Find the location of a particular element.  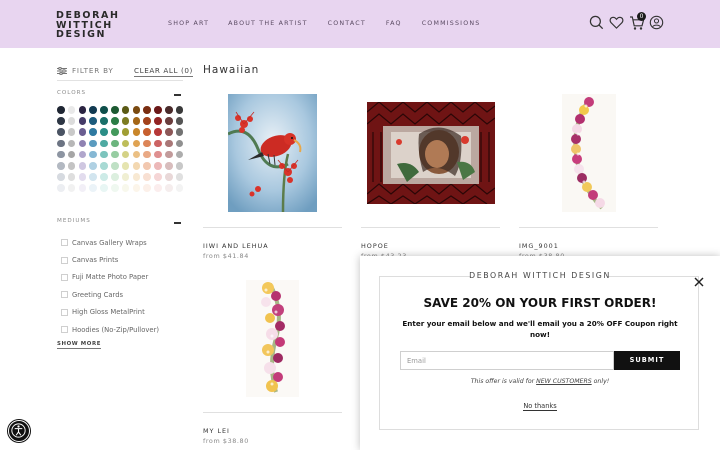

colors-collapse-icon is located at coordinates (177, 95).